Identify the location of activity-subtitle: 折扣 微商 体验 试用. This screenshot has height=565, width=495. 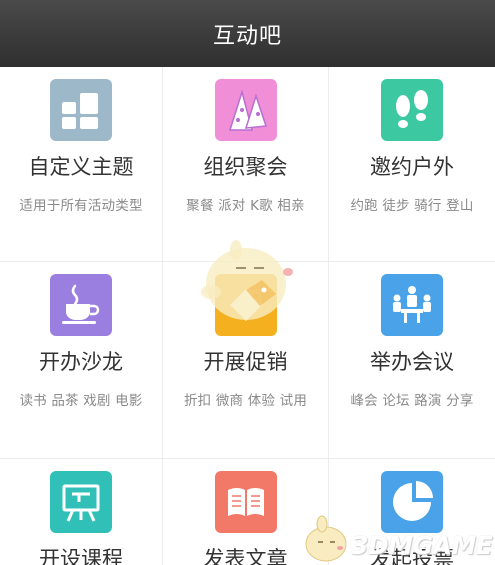
(245, 401).